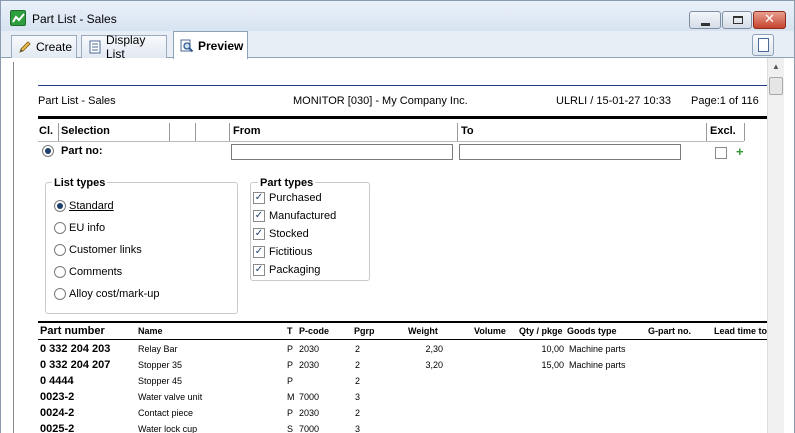 This screenshot has height=433, width=795. What do you see at coordinates (423, 331) in the screenshot?
I see `th-weight: Weight` at bounding box center [423, 331].